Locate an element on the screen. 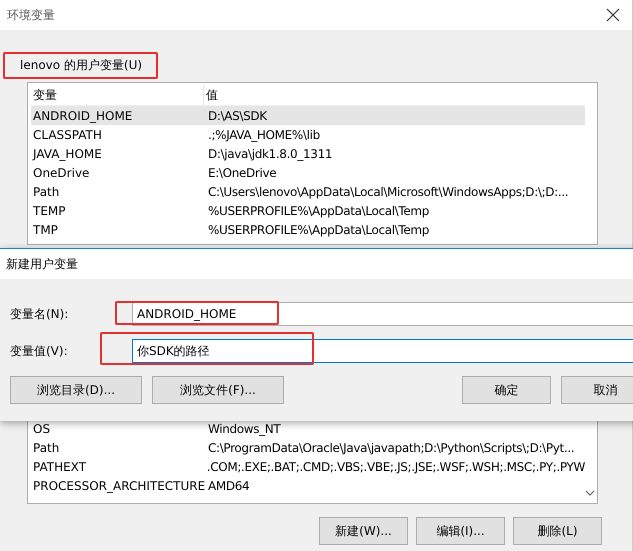  table-cell-text: D:\java\jdk1.8.0_1311 is located at coordinates (269, 153).